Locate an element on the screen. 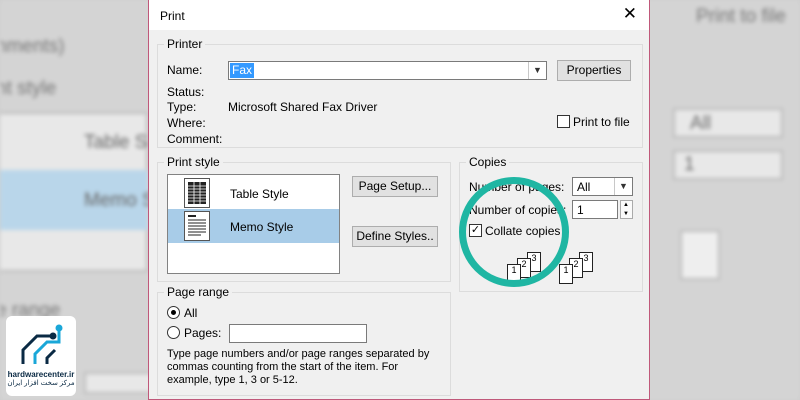 The width and height of the screenshot is (800, 400). comment-label: Comment: is located at coordinates (195, 139).